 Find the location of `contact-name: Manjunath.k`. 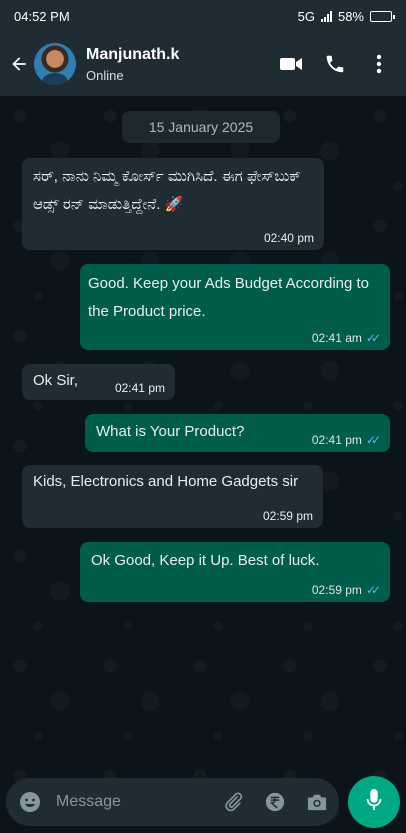

contact-name: Manjunath.k is located at coordinates (133, 54).